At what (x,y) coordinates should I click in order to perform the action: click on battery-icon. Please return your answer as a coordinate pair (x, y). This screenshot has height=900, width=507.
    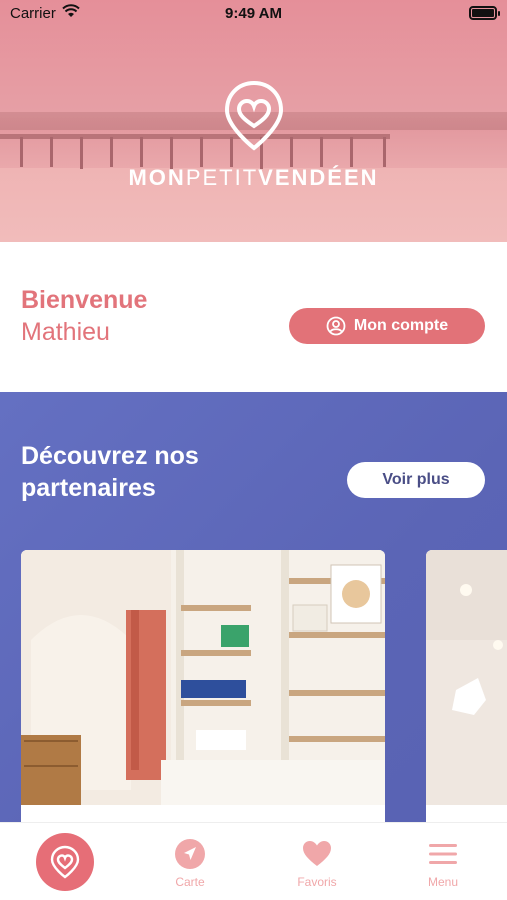
    Looking at the image, I should click on (484, 13).